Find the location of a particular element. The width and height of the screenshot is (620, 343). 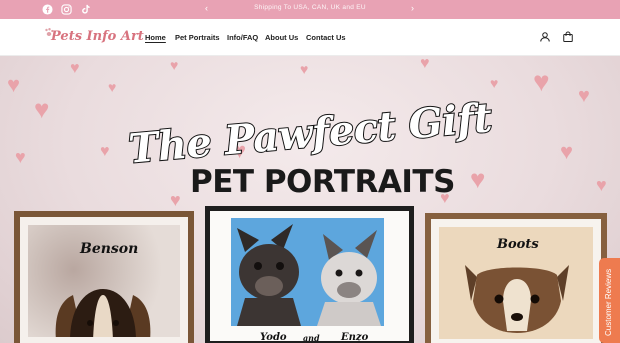

portrait-frame-left: Benson is located at coordinates (104, 277).